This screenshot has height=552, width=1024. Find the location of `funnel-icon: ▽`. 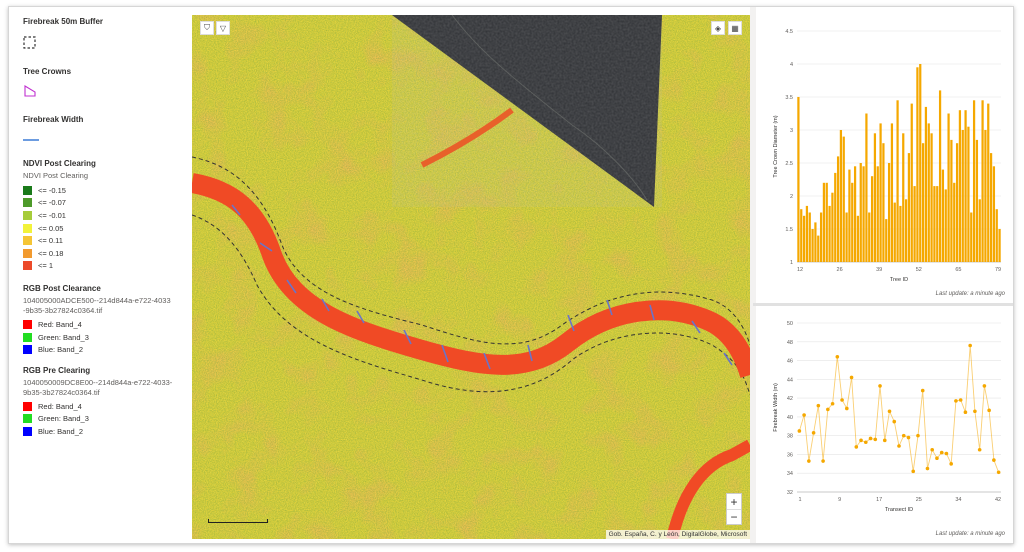

funnel-icon: ▽ is located at coordinates (223, 28).